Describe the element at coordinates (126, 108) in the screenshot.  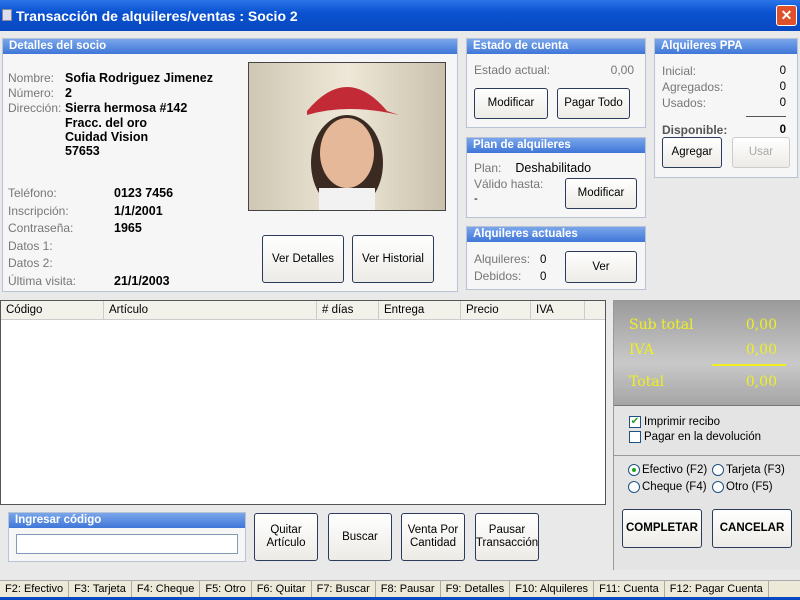
I see `address-value: Sierra hermosa #142` at that location.